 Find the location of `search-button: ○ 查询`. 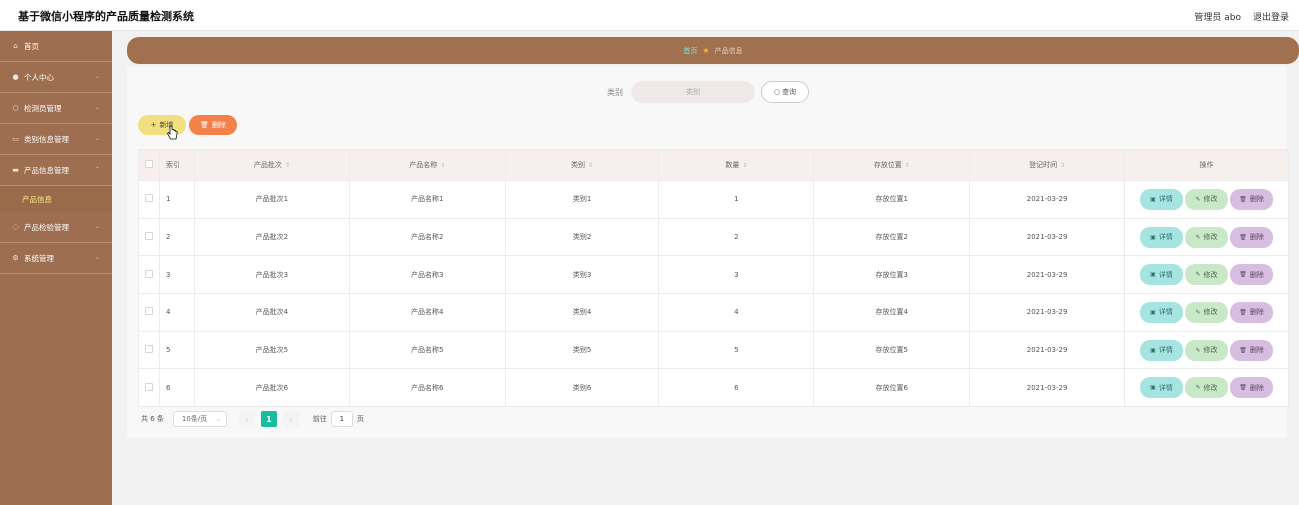

search-button: ○ 查询 is located at coordinates (785, 92).